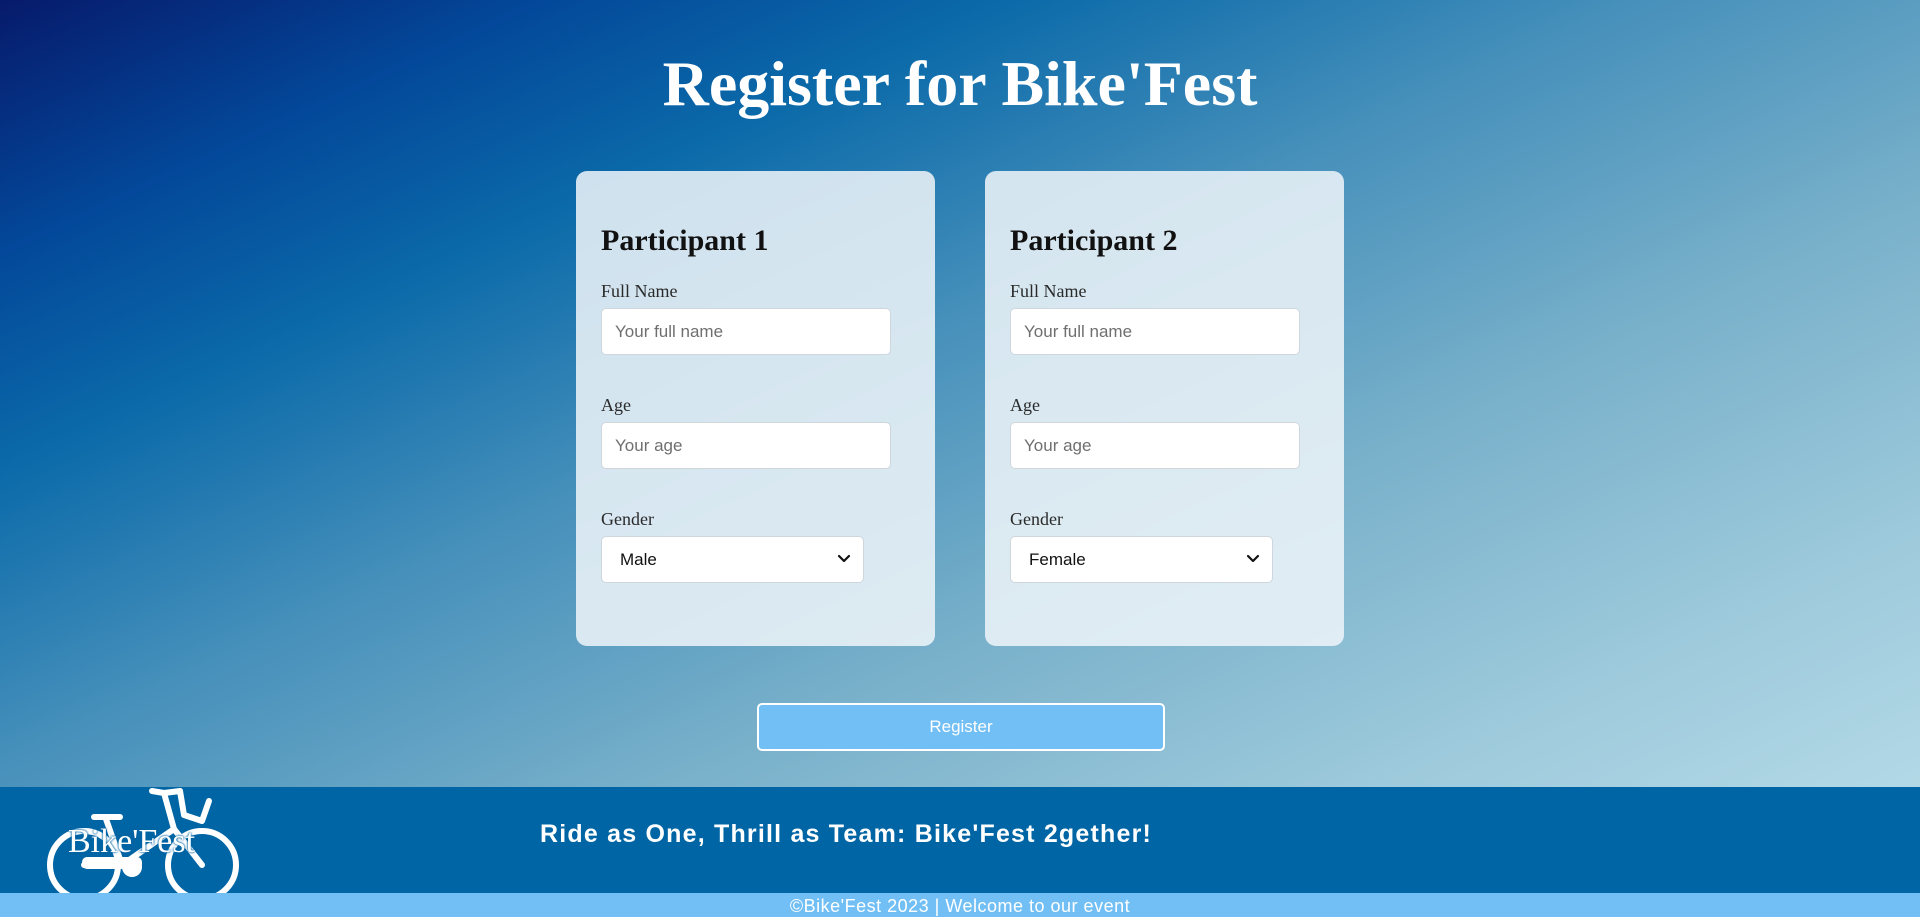 This screenshot has height=917, width=1920. I want to click on copyright-text: ©Bike'Fest 2023 | Welcome to our event, so click(960, 906).